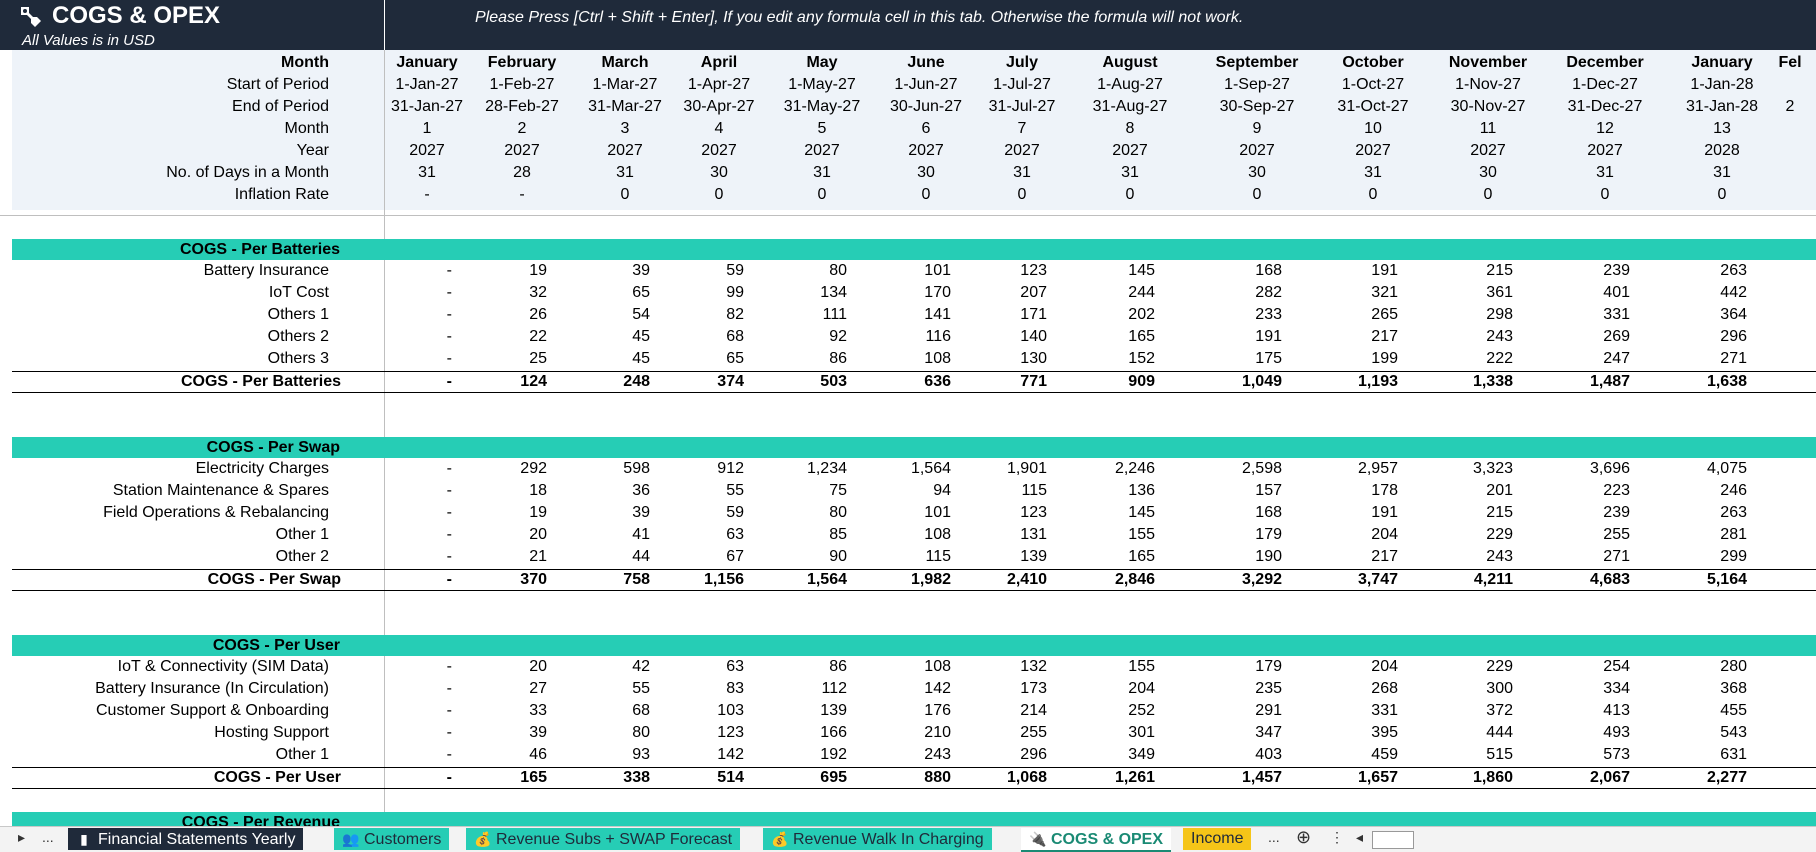  I want to click on cell: 130, so click(992, 359).